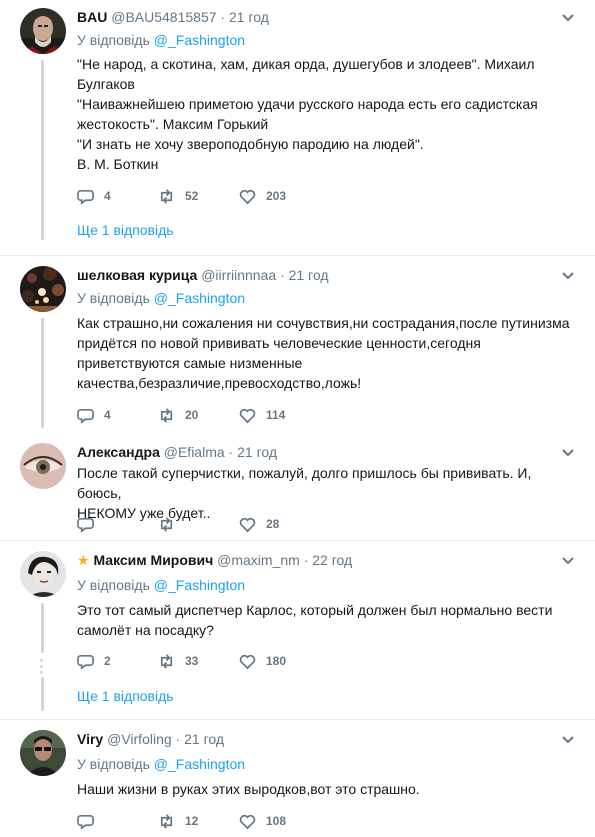 This screenshot has width=595, height=837. Describe the element at coordinates (262, 196) in the screenshot. I see `like-button: 203` at that location.